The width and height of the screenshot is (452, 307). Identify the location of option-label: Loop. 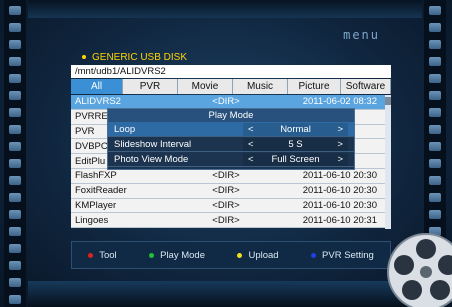
(125, 129).